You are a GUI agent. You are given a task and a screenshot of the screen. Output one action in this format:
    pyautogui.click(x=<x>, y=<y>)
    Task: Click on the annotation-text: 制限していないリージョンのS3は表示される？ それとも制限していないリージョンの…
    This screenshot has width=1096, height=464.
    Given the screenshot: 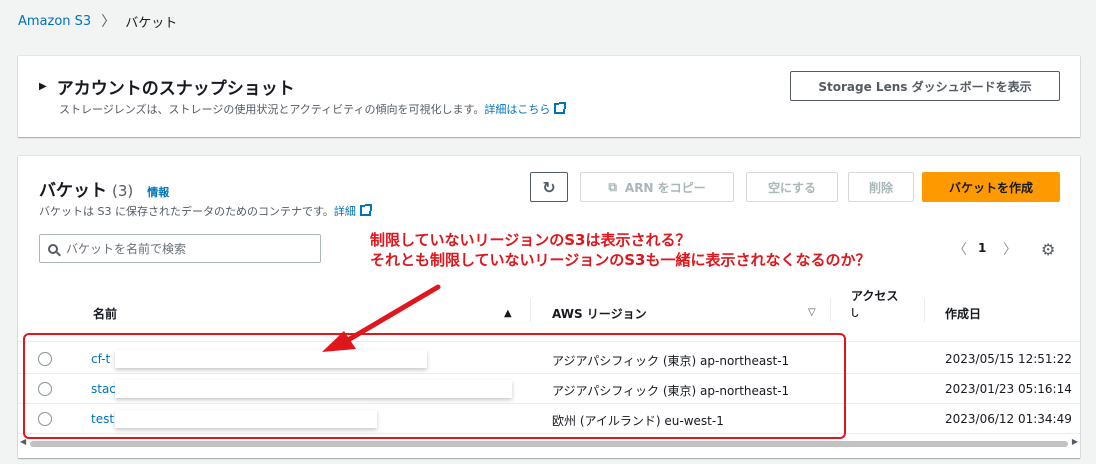 What is the action you would take?
    pyautogui.click(x=620, y=250)
    